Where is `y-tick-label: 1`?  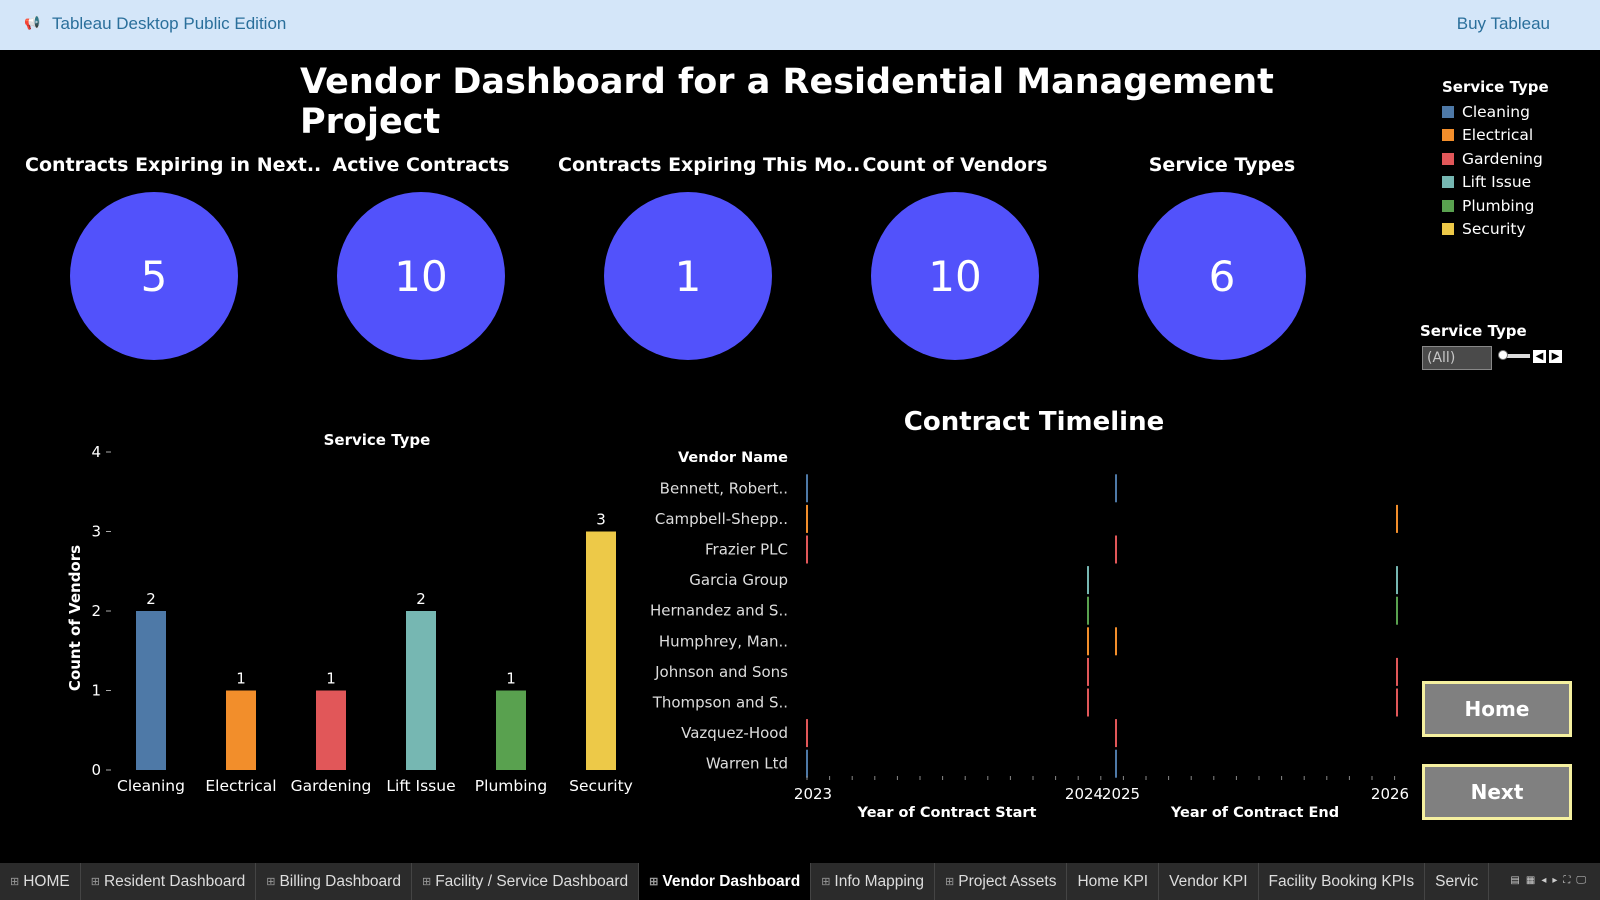
y-tick-label: 1 is located at coordinates (96, 691).